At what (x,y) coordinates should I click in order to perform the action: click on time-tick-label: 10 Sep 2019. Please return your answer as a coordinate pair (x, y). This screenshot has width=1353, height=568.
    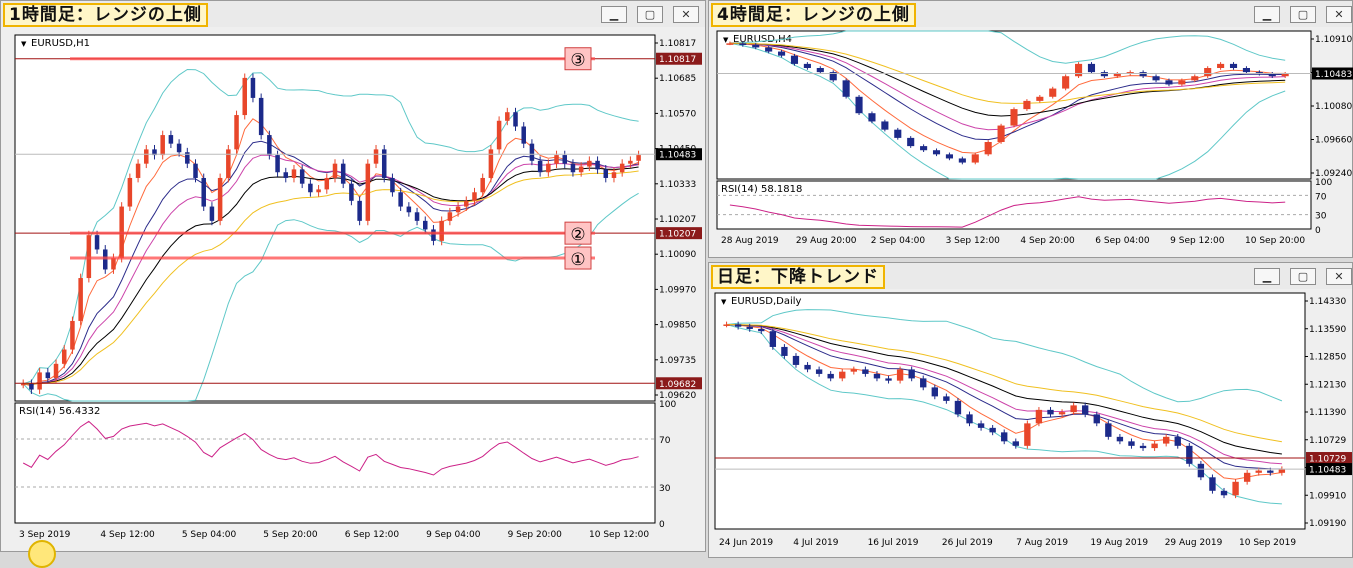
    Looking at the image, I should click on (1267, 543).